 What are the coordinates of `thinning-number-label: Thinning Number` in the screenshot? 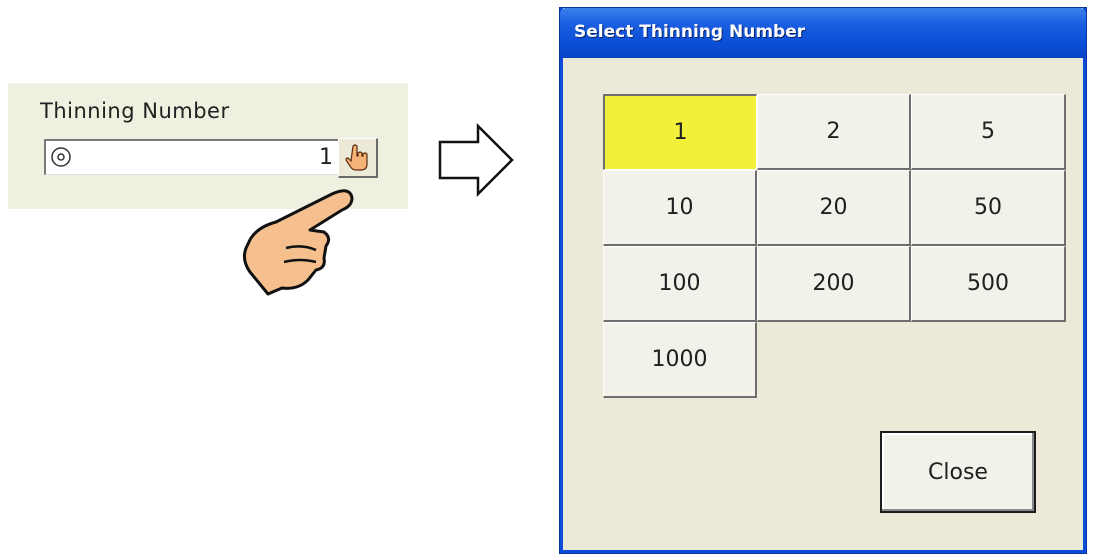 It's located at (135, 111).